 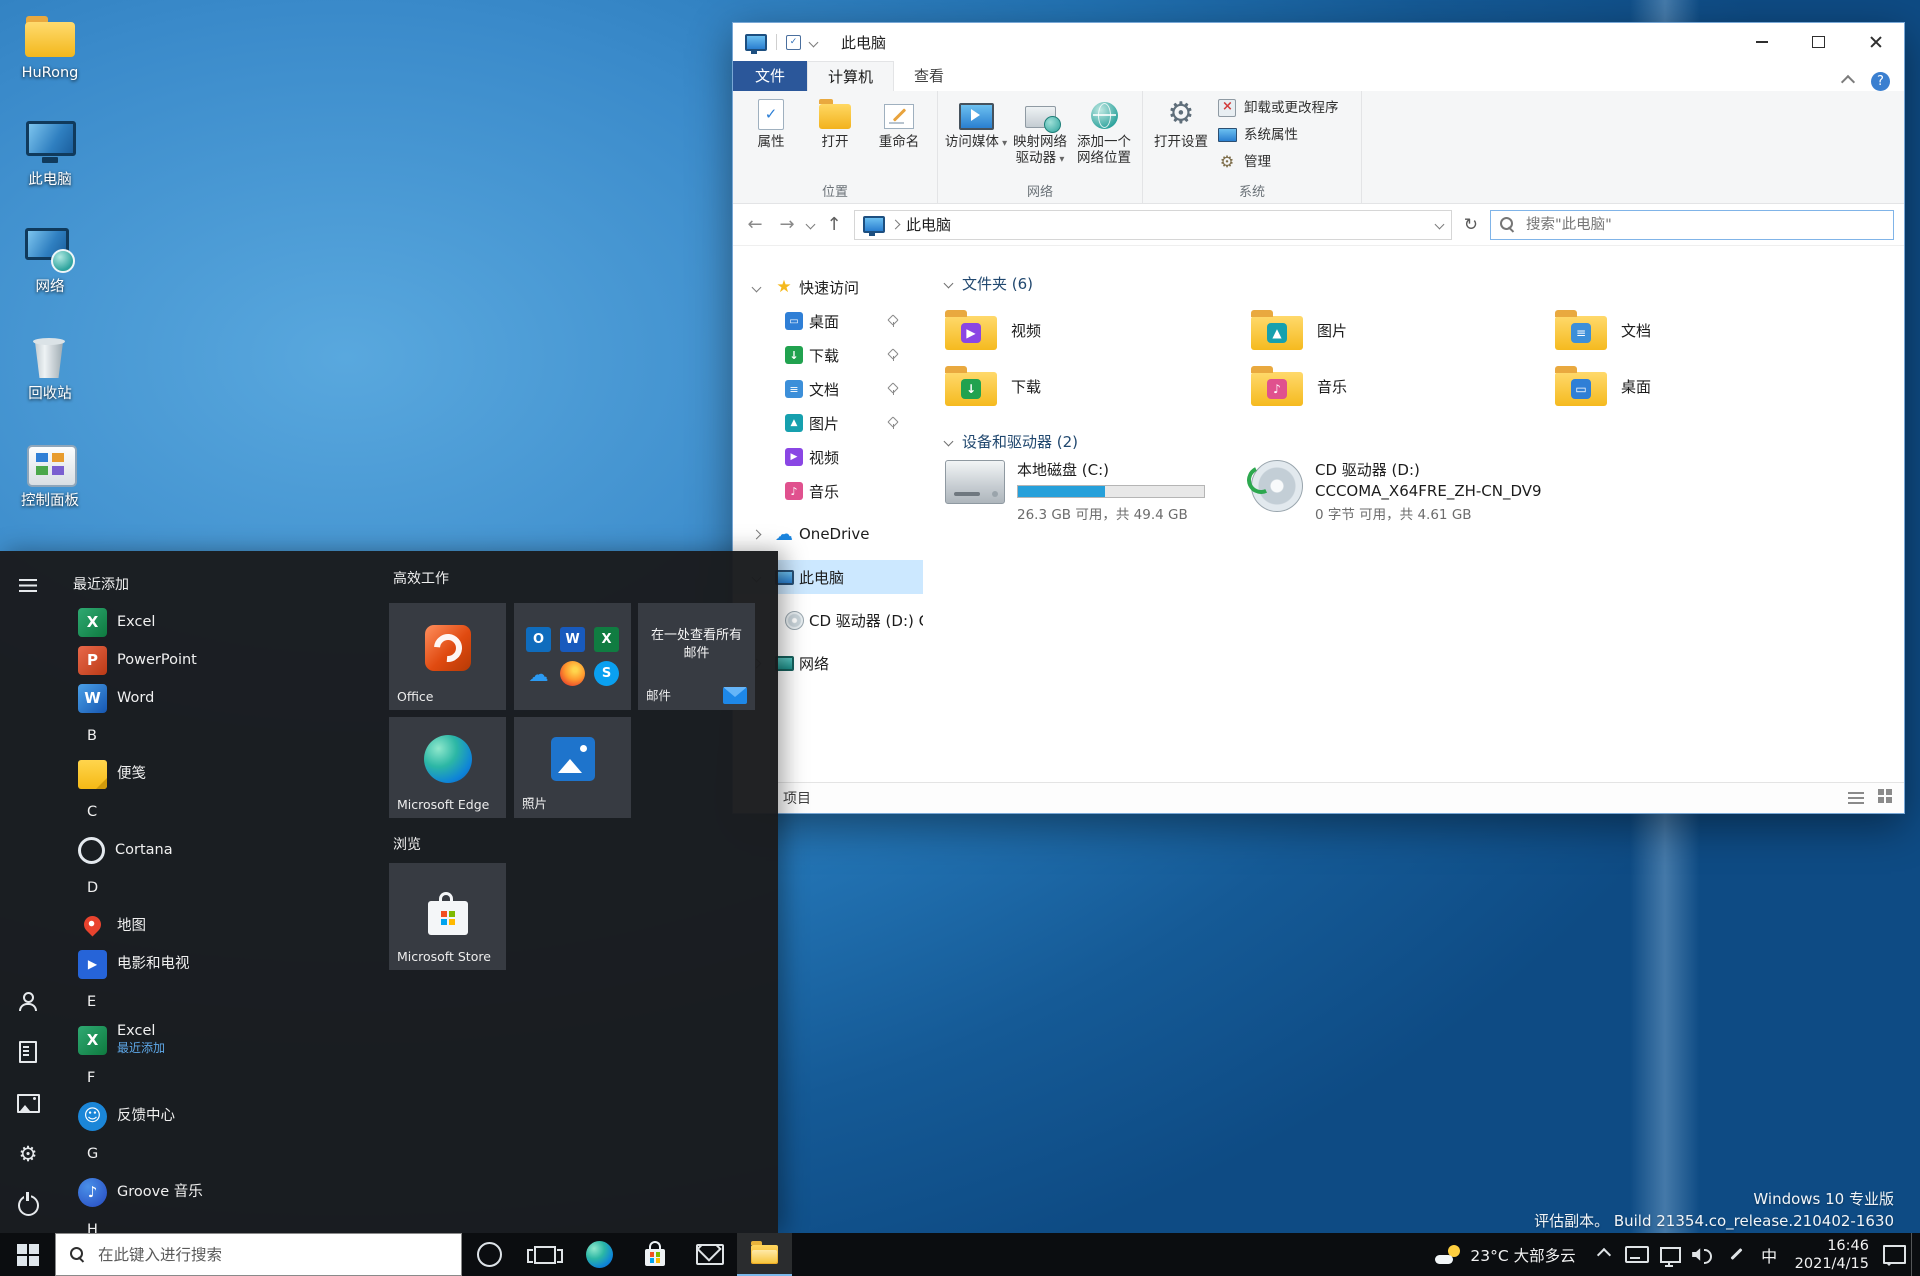 What do you see at coordinates (223, 888) in the screenshot?
I see `start-app-item: D` at bounding box center [223, 888].